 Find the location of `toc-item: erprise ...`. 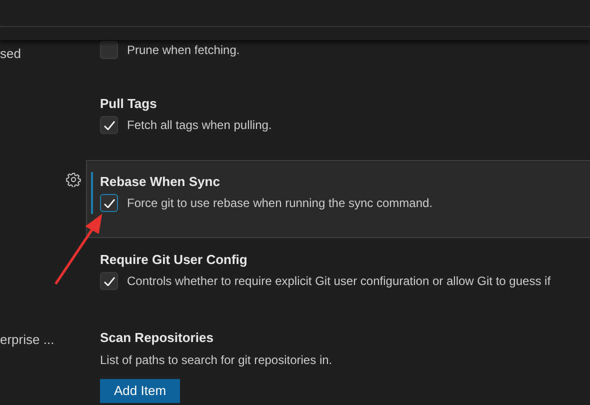

toc-item: erprise ... is located at coordinates (30, 340).